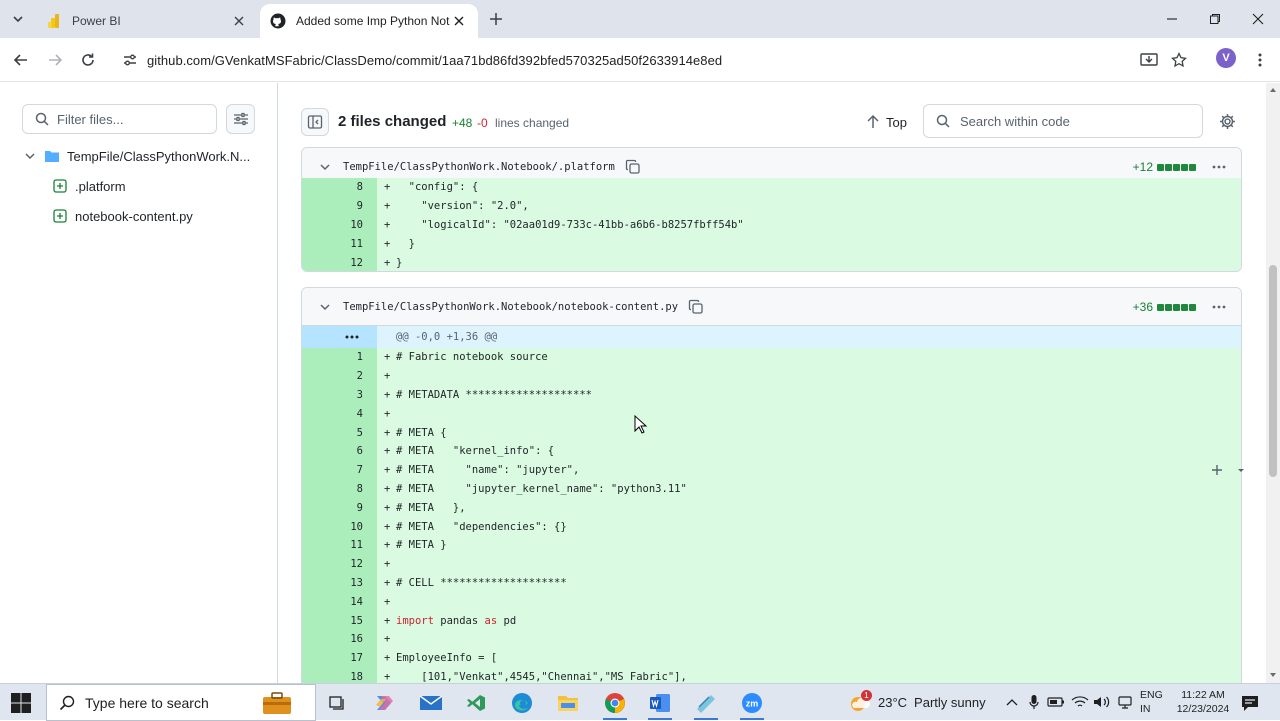  Describe the element at coordinates (1226, 58) in the screenshot. I see `profile-avatar: V` at that location.